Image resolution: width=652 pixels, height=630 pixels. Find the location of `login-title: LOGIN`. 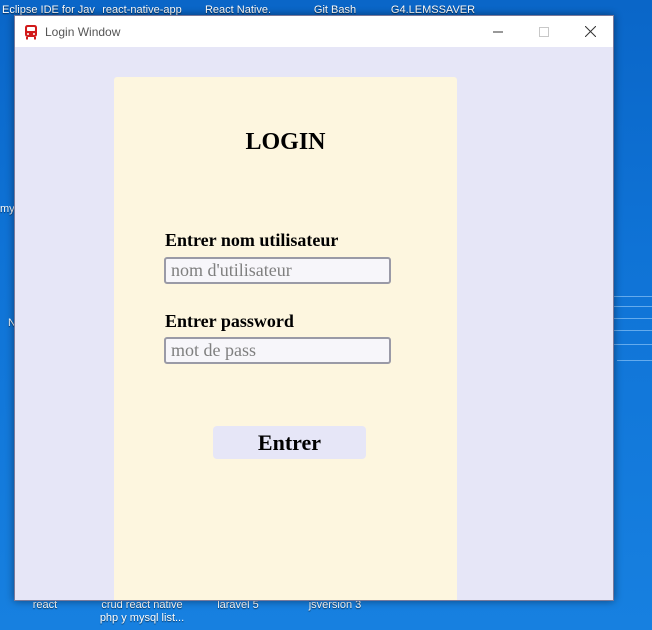

login-title: LOGIN is located at coordinates (285, 142).